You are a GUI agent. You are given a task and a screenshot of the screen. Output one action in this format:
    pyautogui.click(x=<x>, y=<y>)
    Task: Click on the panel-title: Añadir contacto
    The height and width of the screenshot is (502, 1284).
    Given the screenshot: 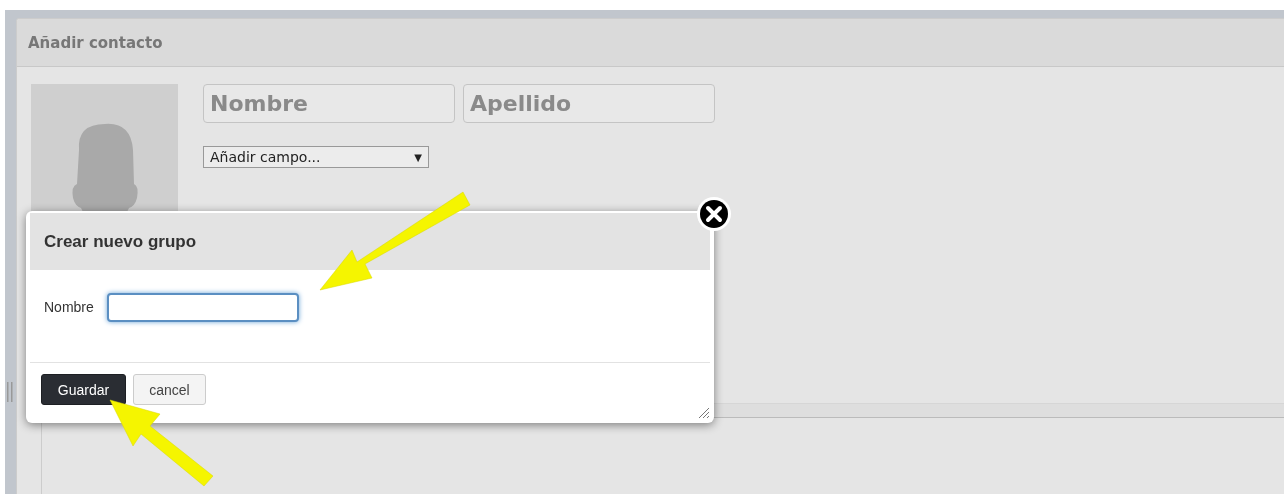 What is the action you would take?
    pyautogui.click(x=95, y=42)
    